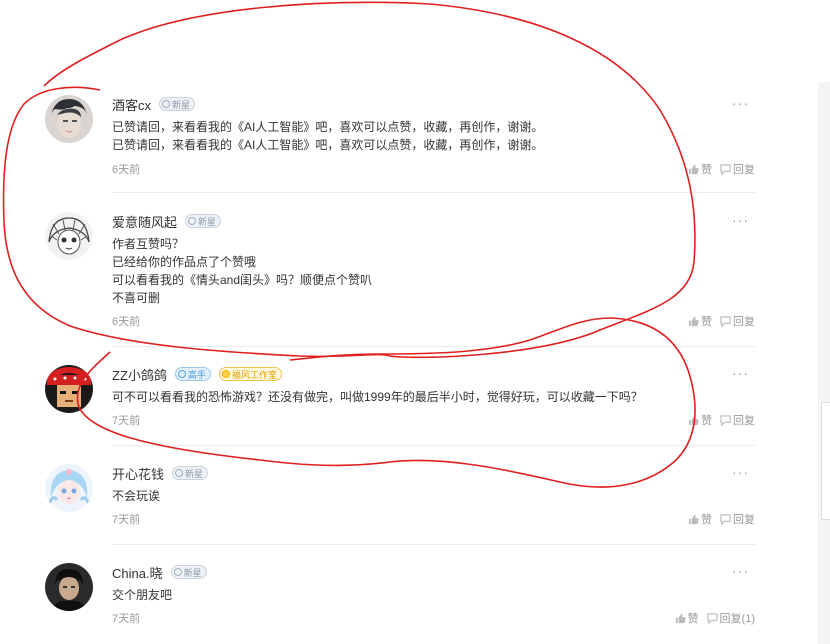 The width and height of the screenshot is (830, 644). I want to click on right-sidebar-box, so click(825, 461).